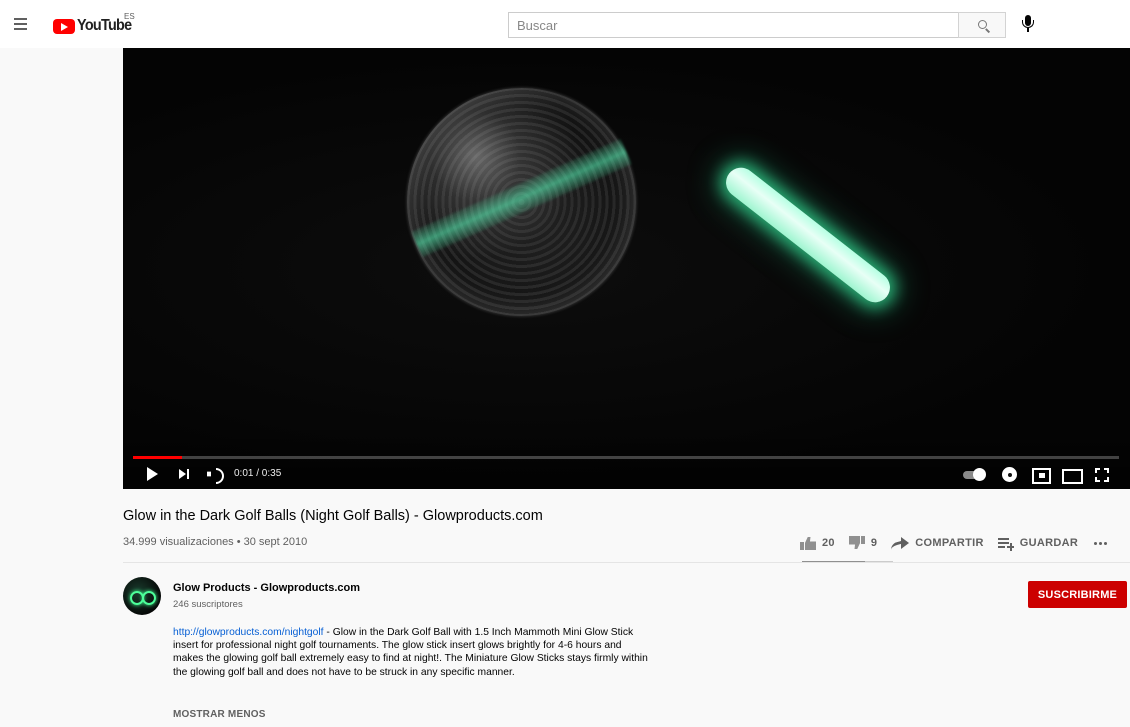 Image resolution: width=1130 pixels, height=727 pixels. Describe the element at coordinates (129, 16) in the screenshot. I see `country-code: ES` at that location.